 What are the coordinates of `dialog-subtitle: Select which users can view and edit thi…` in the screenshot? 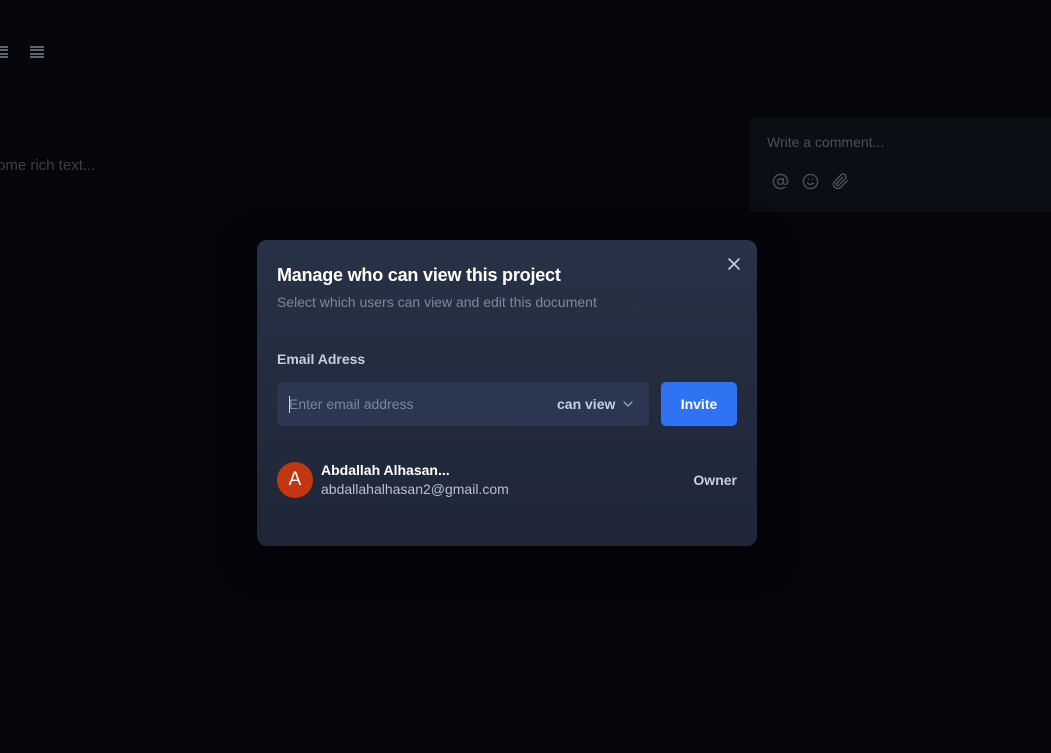 It's located at (437, 302).